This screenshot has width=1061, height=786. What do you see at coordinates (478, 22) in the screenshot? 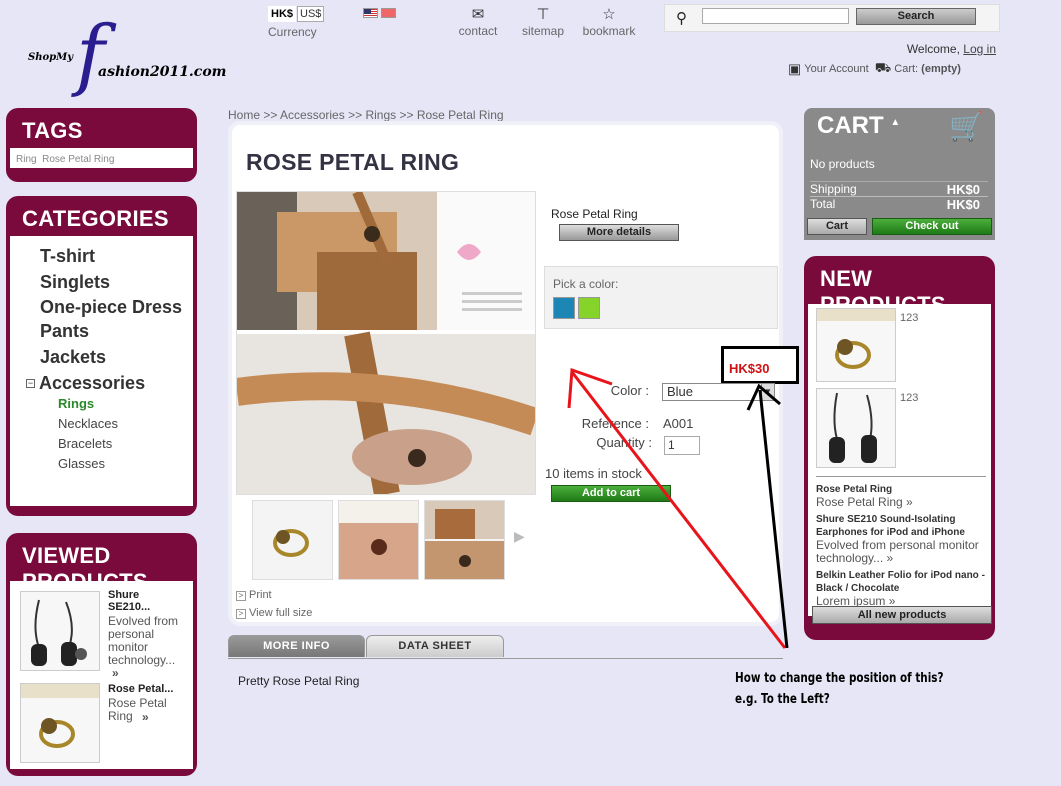
I see `contact-link: ✉ contact` at bounding box center [478, 22].